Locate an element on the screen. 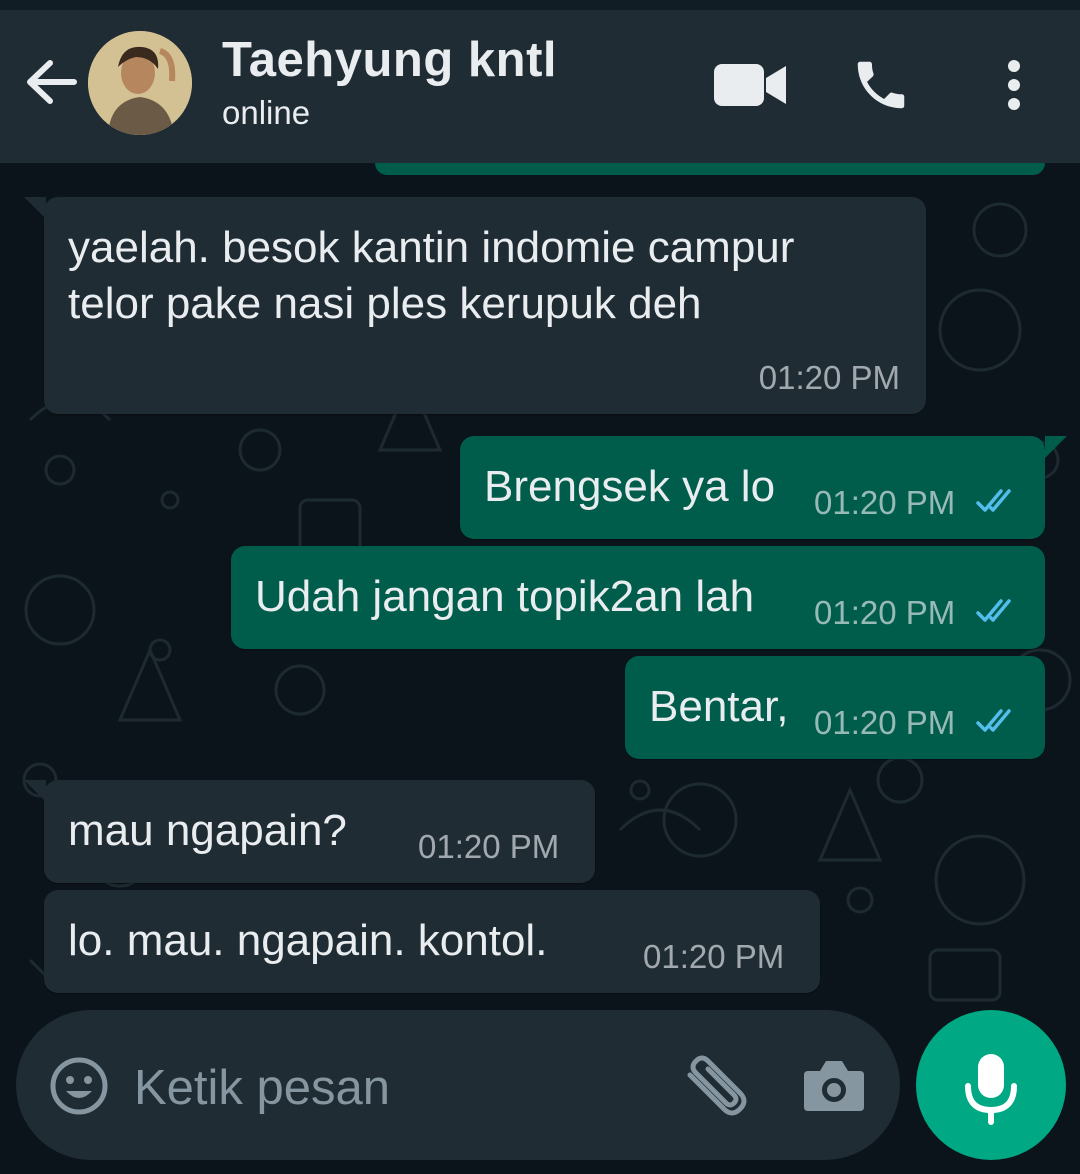 The image size is (1080, 1174). message-bubble-outgoing: Brengsek ya lo 01:20 PM is located at coordinates (763, 487).